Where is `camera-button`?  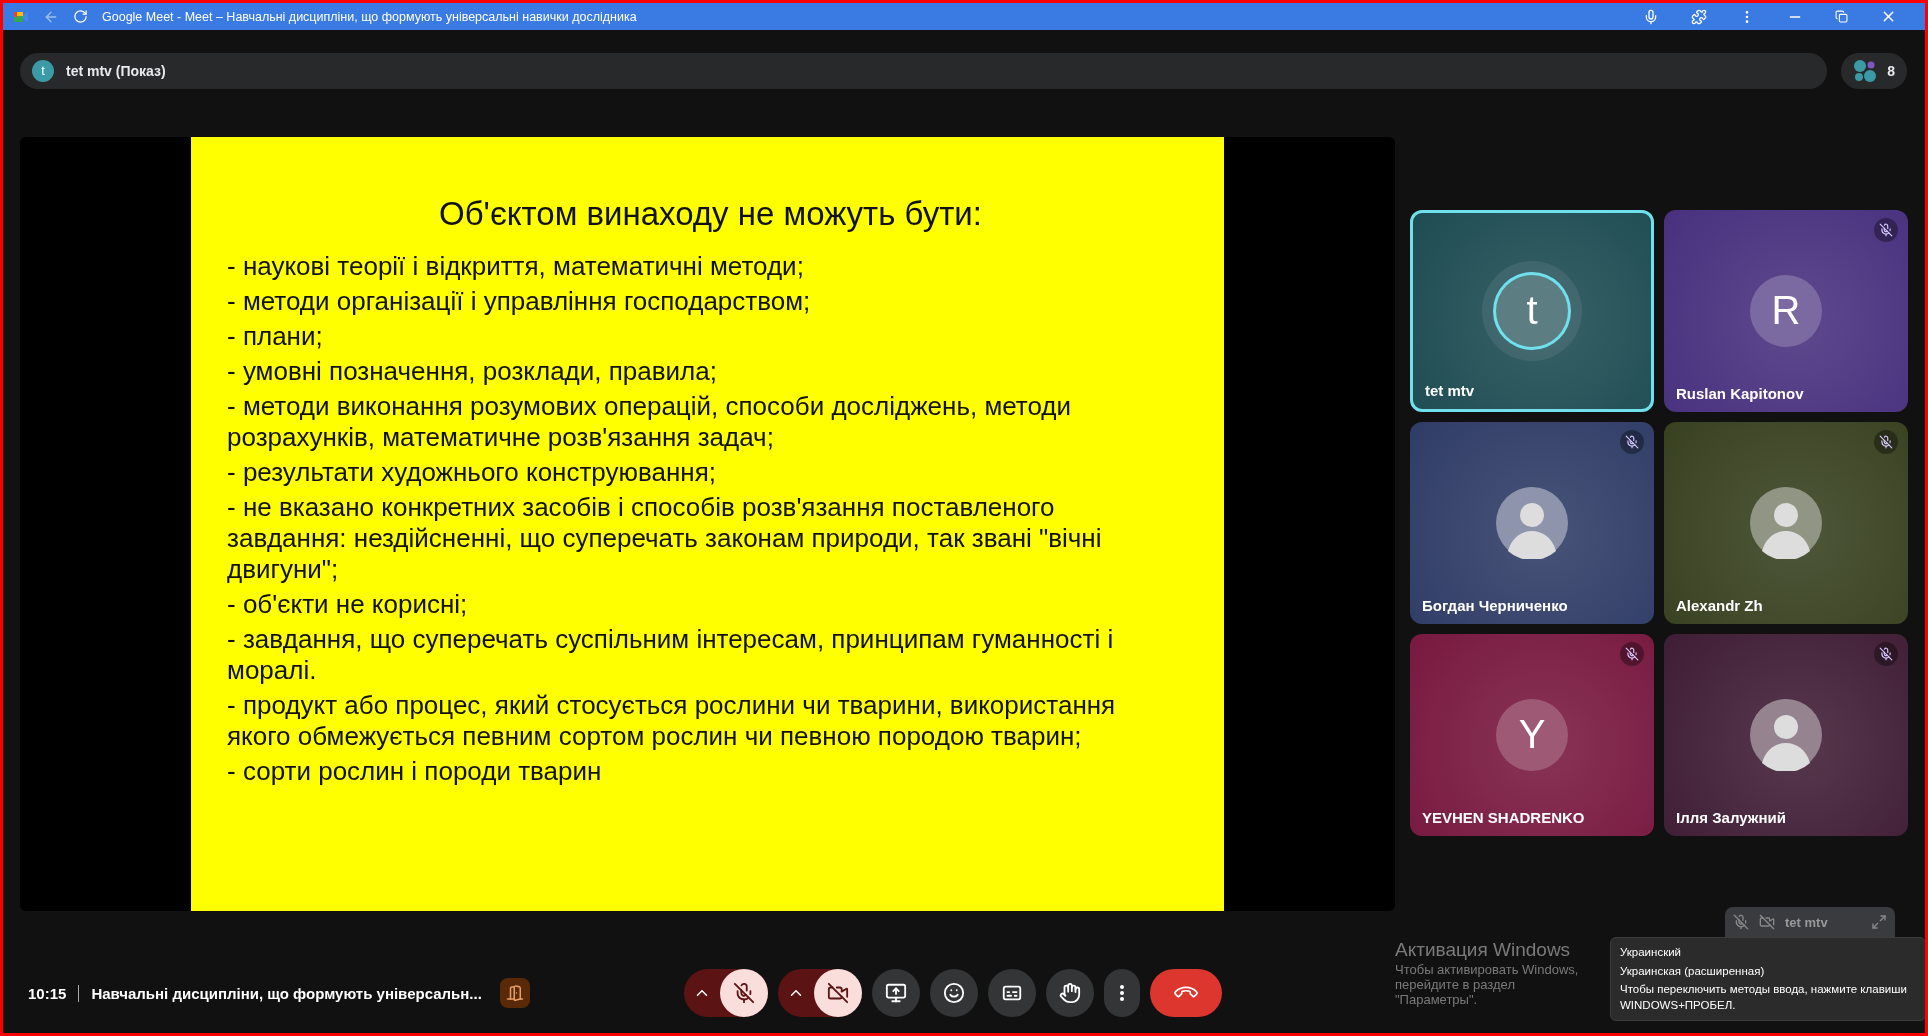
camera-button is located at coordinates (838, 993).